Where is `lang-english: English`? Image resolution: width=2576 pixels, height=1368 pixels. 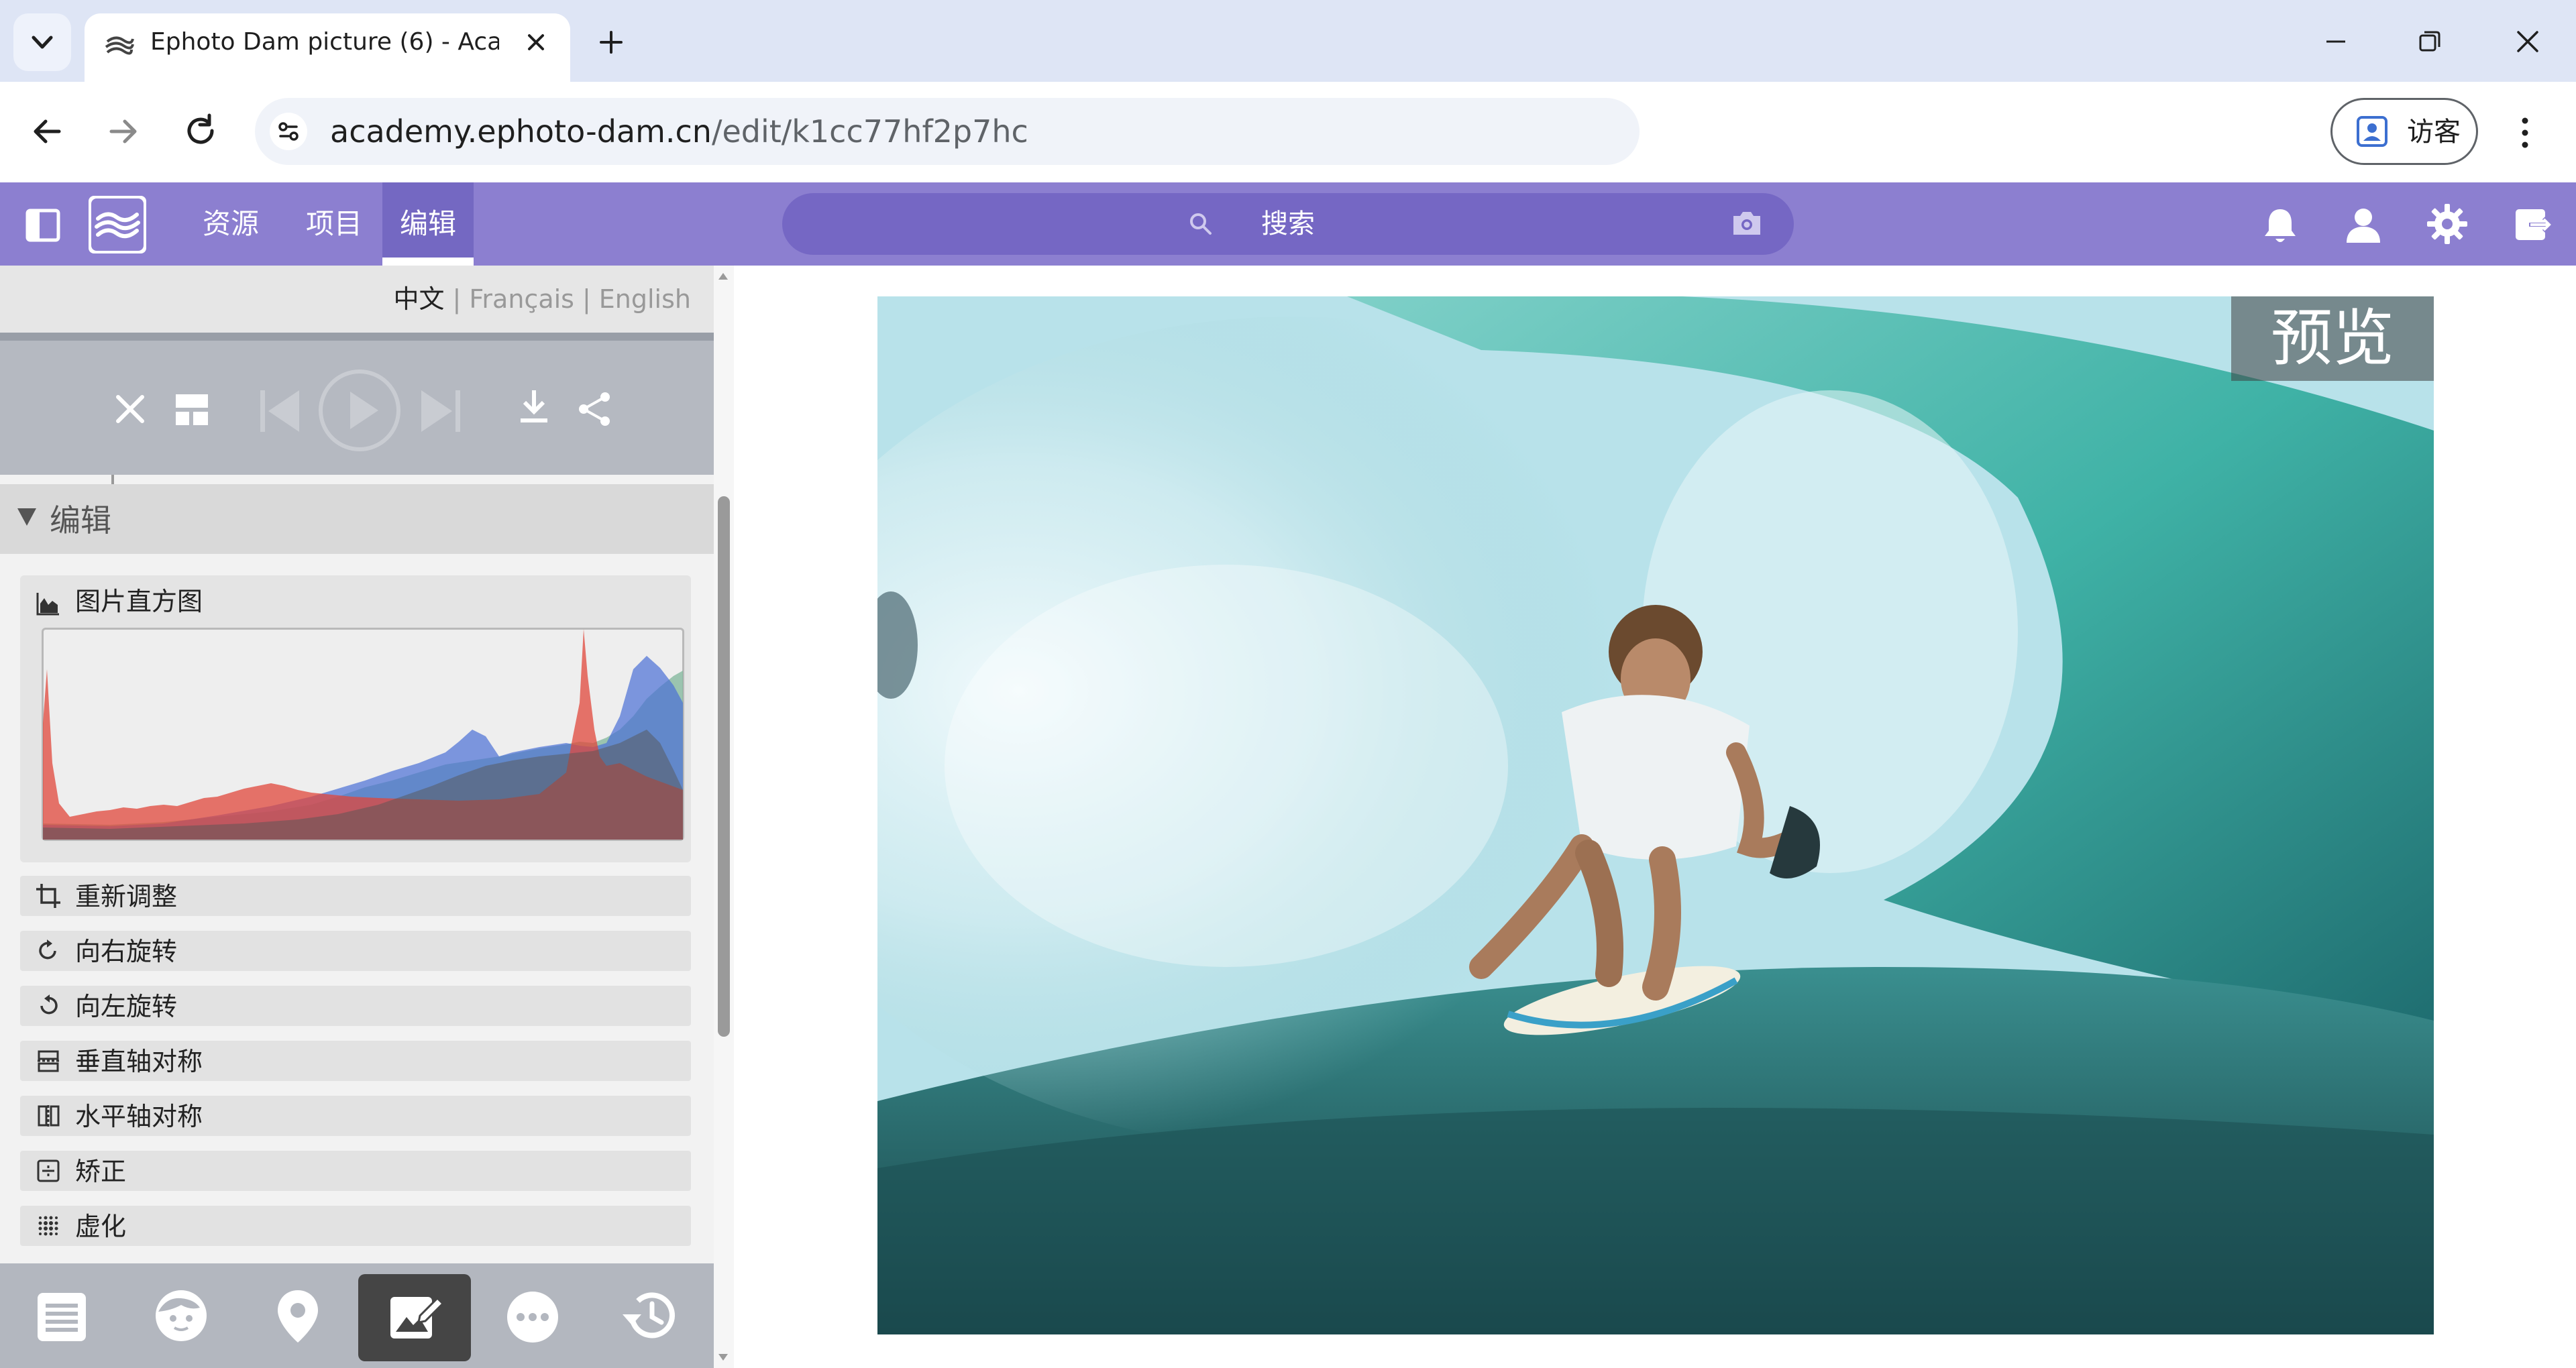 lang-english: English is located at coordinates (645, 299).